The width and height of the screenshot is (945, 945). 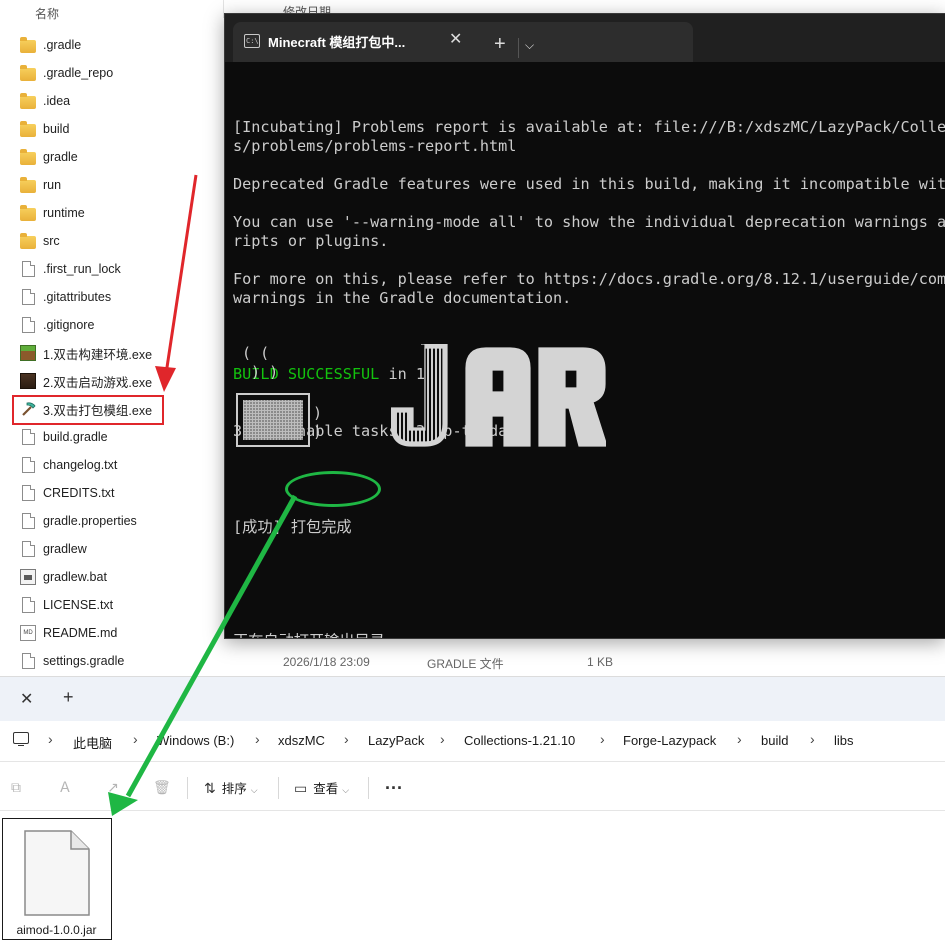 What do you see at coordinates (113, 787) in the screenshot?
I see `share-icon: ↗` at bounding box center [113, 787].